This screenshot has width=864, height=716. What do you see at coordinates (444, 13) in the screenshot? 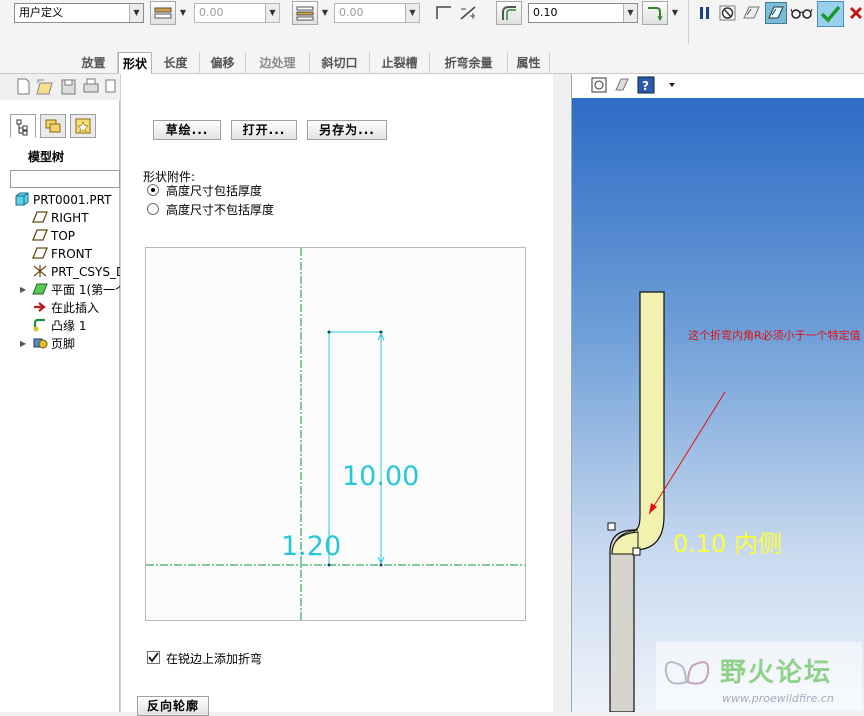
I see `corner-edge-icon` at bounding box center [444, 13].